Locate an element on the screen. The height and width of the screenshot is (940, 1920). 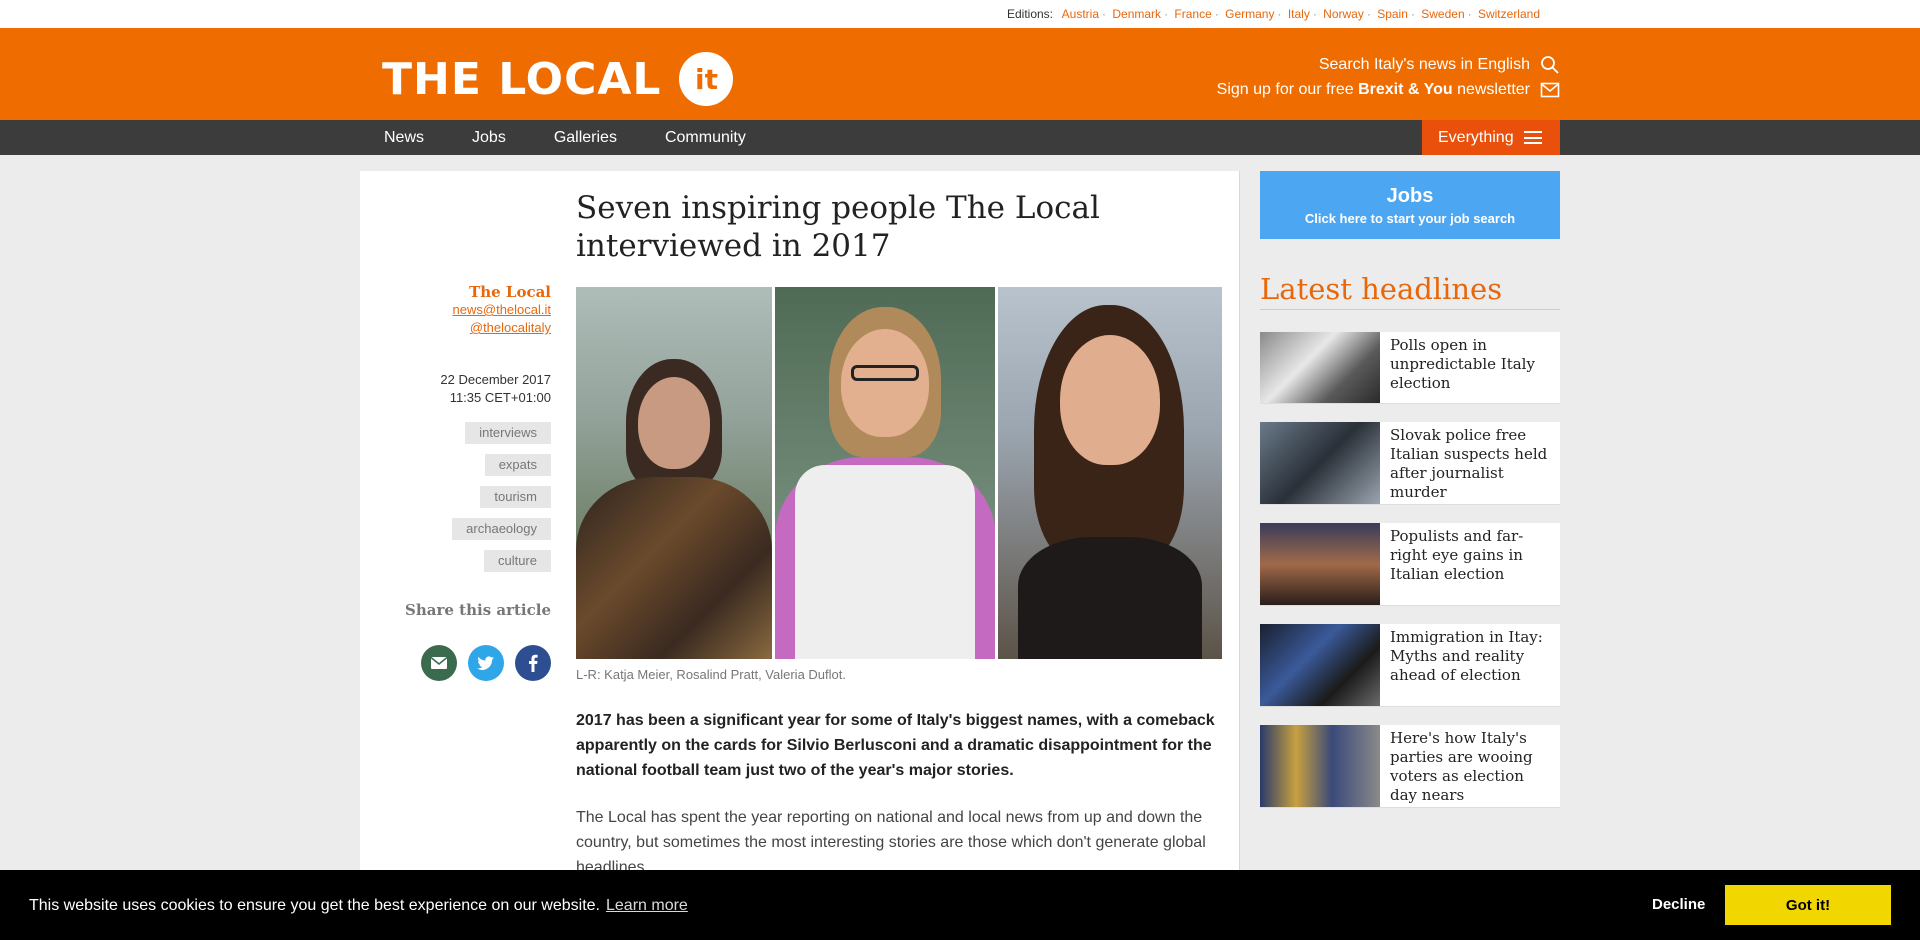
email-share-icon is located at coordinates (439, 663).